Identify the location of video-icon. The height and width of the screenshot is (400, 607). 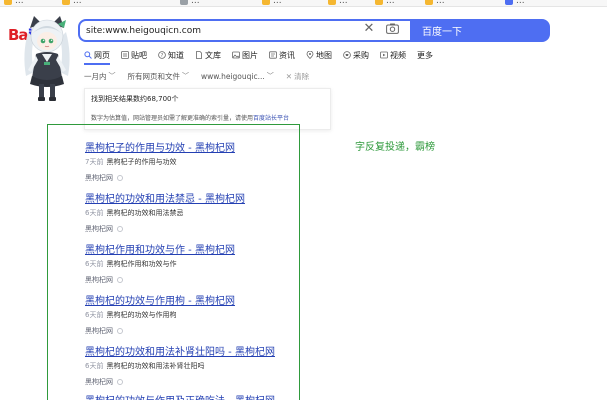
(384, 55).